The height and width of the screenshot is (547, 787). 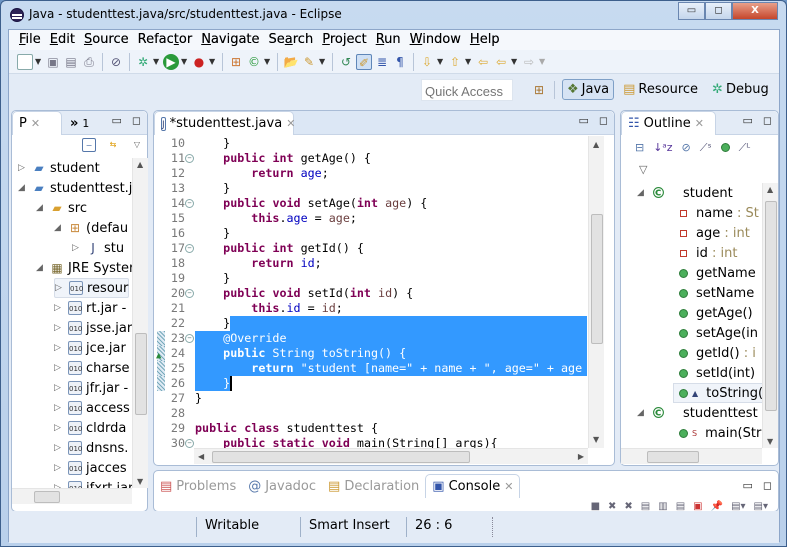 I want to click on outline-vscrollbar: ▲ ▼, so click(x=770, y=315).